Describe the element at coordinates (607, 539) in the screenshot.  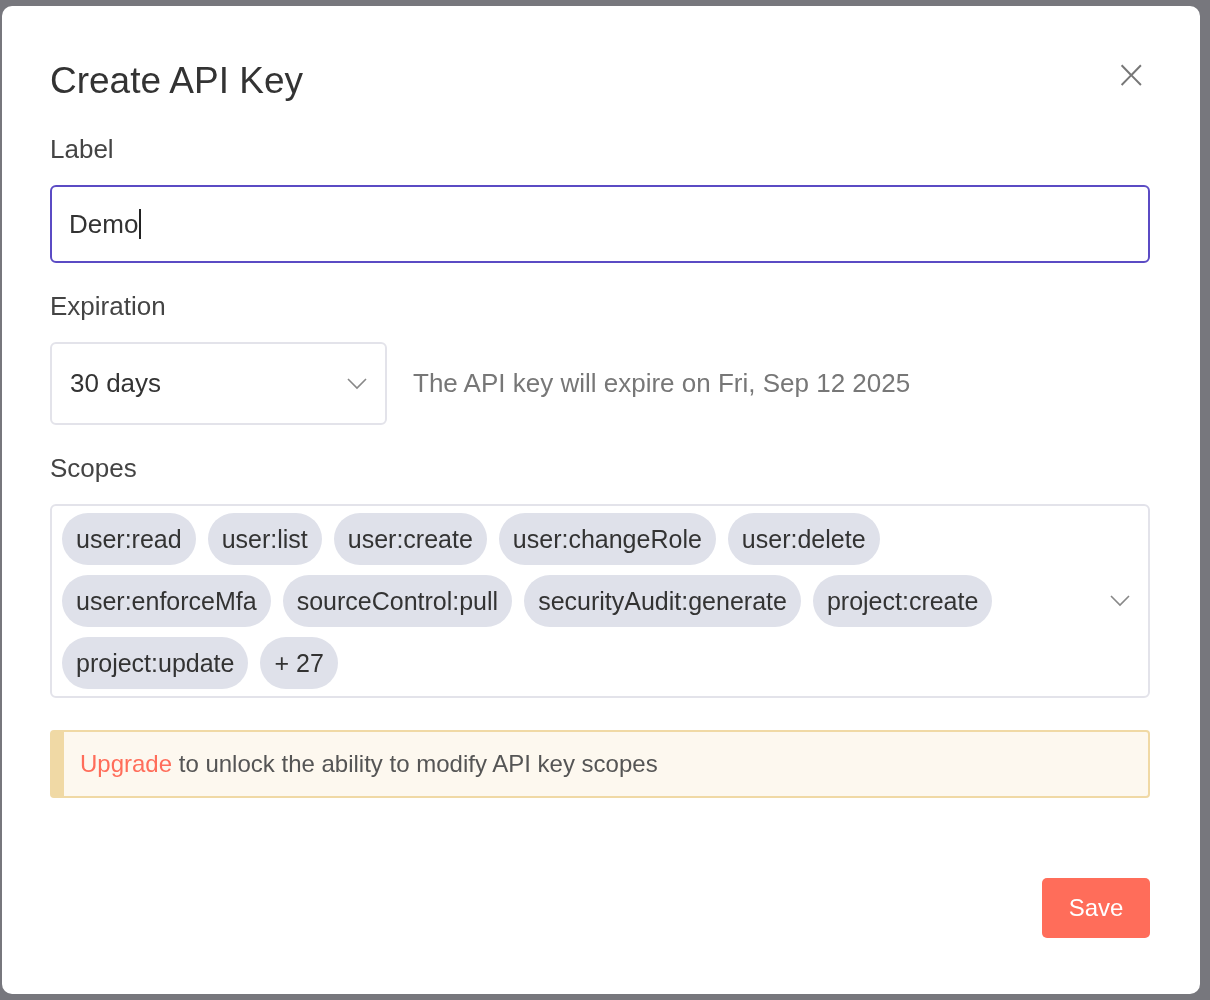
I see `scope-tag: user:changeRole` at that location.